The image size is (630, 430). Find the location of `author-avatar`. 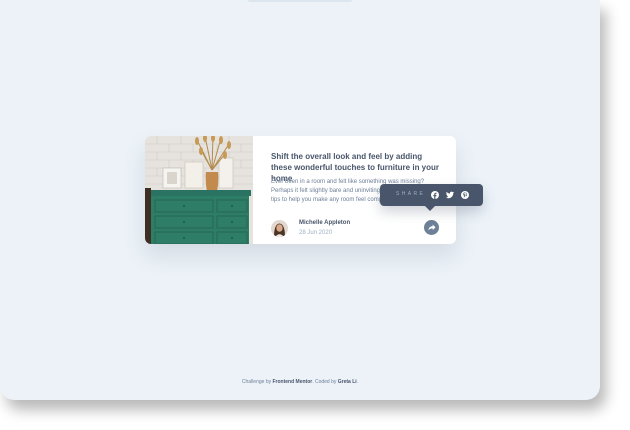

author-avatar is located at coordinates (279, 228).